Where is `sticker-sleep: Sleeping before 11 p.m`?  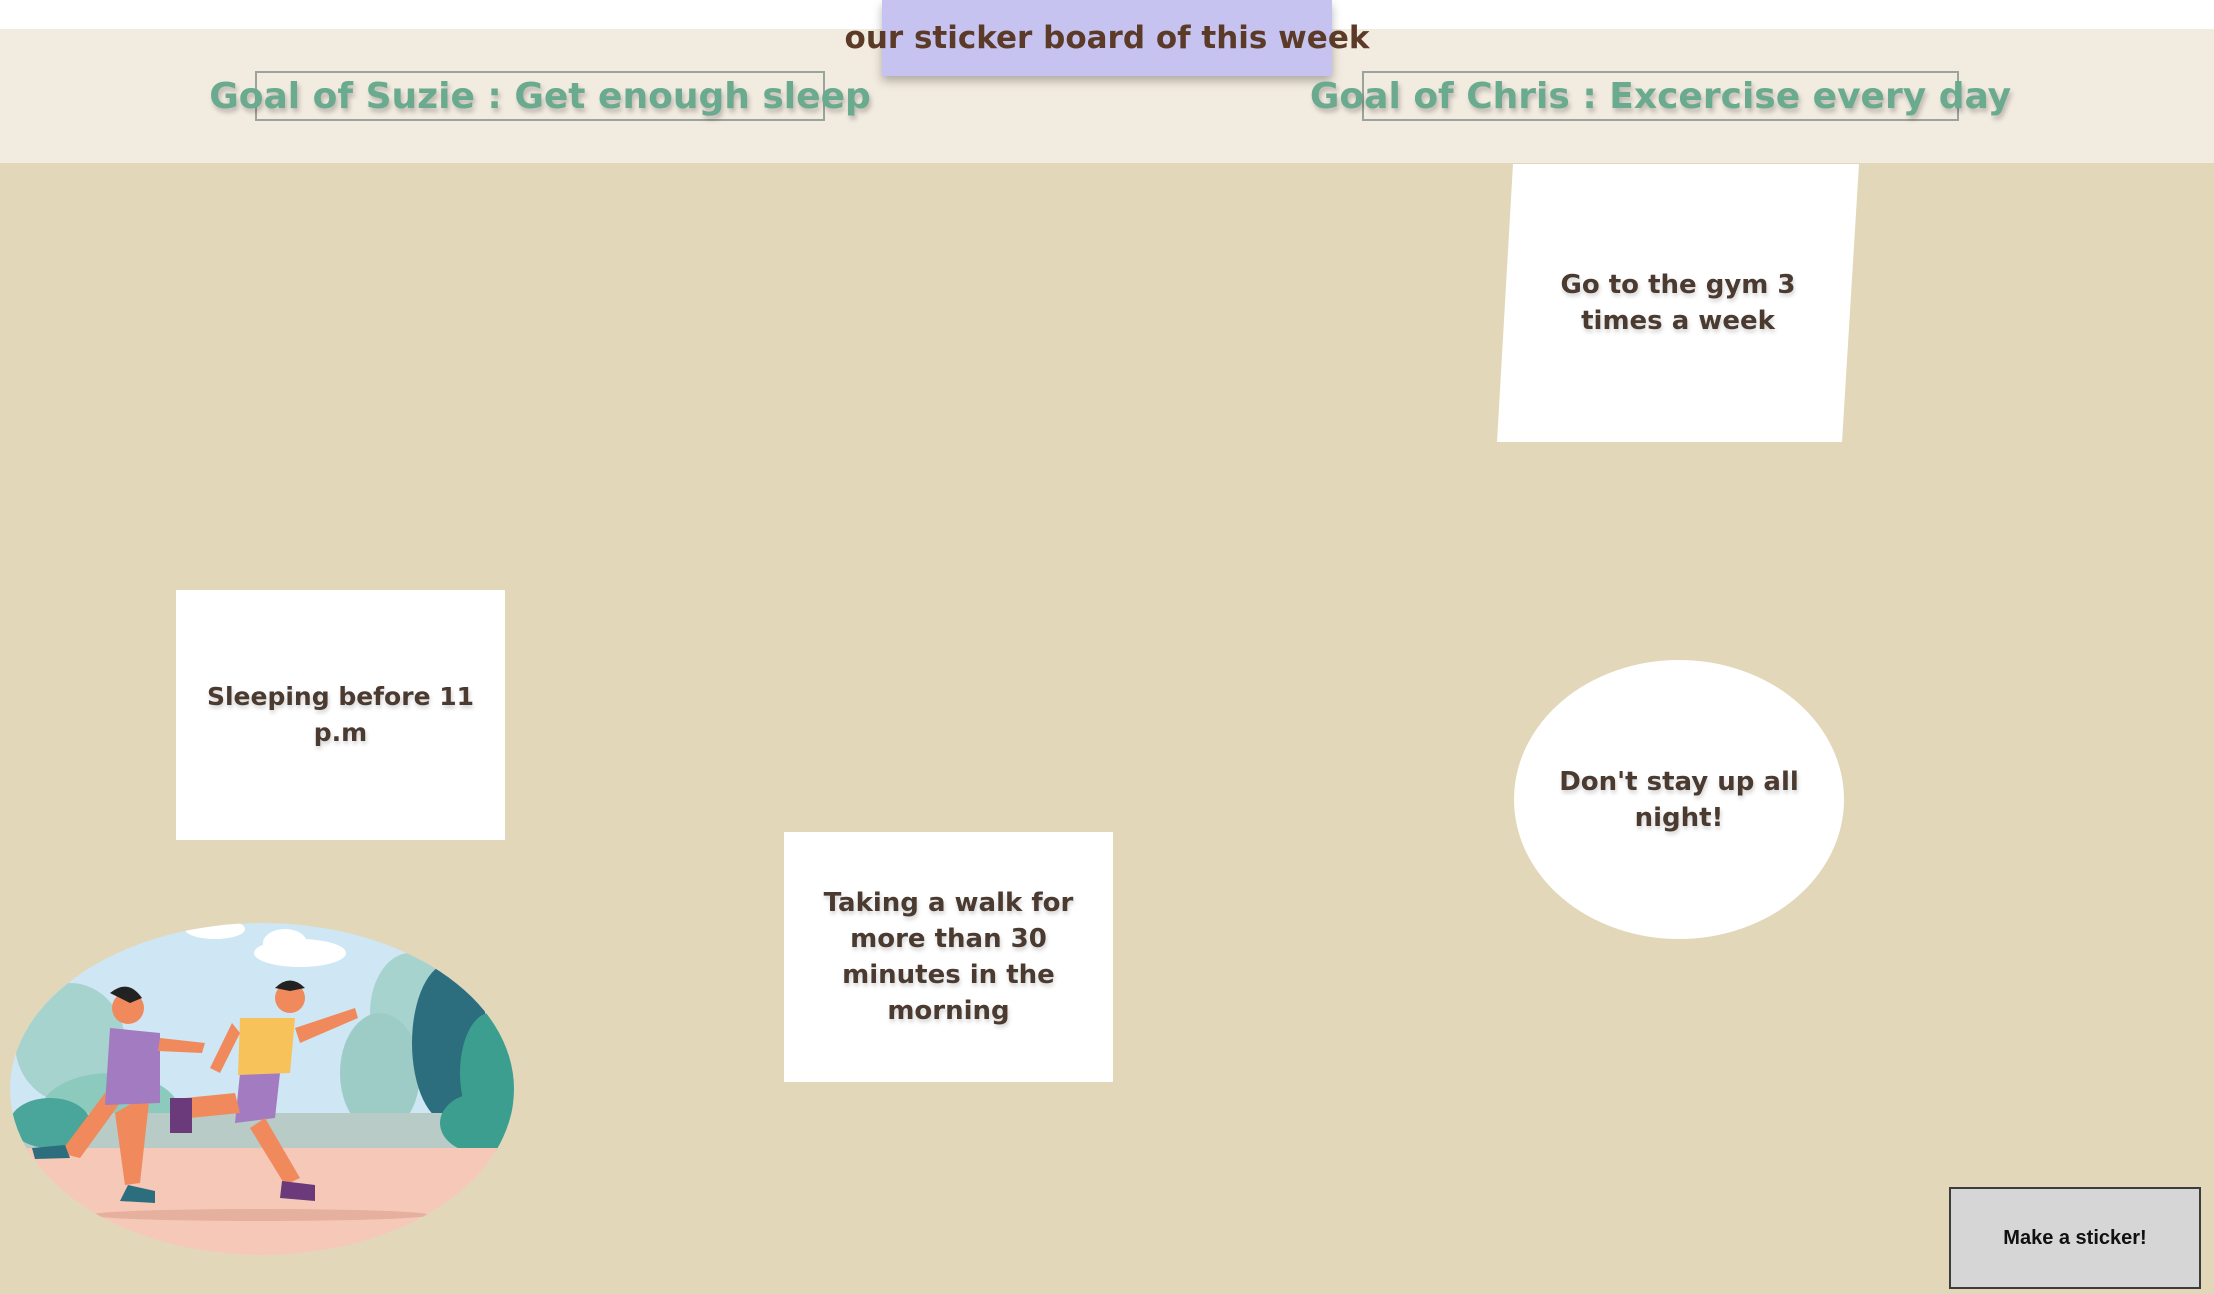
sticker-sleep: Sleeping before 11 p.m is located at coordinates (340, 715).